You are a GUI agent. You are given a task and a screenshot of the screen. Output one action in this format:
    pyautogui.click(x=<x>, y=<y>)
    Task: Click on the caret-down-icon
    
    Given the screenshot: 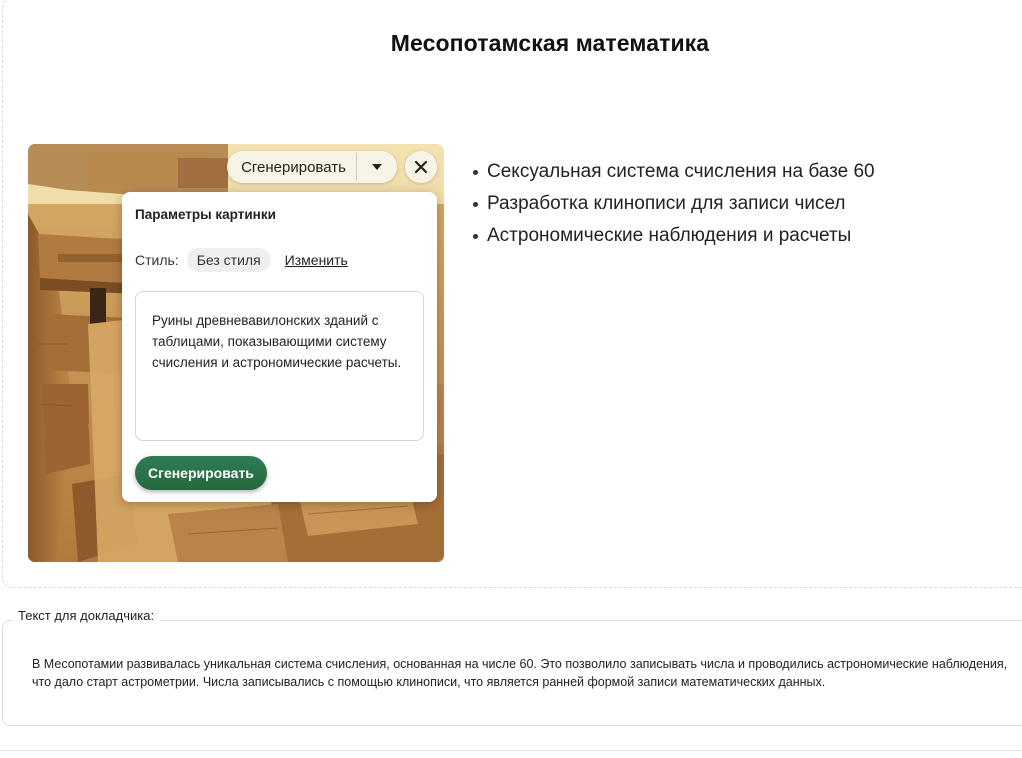 What is the action you would take?
    pyautogui.click(x=377, y=167)
    